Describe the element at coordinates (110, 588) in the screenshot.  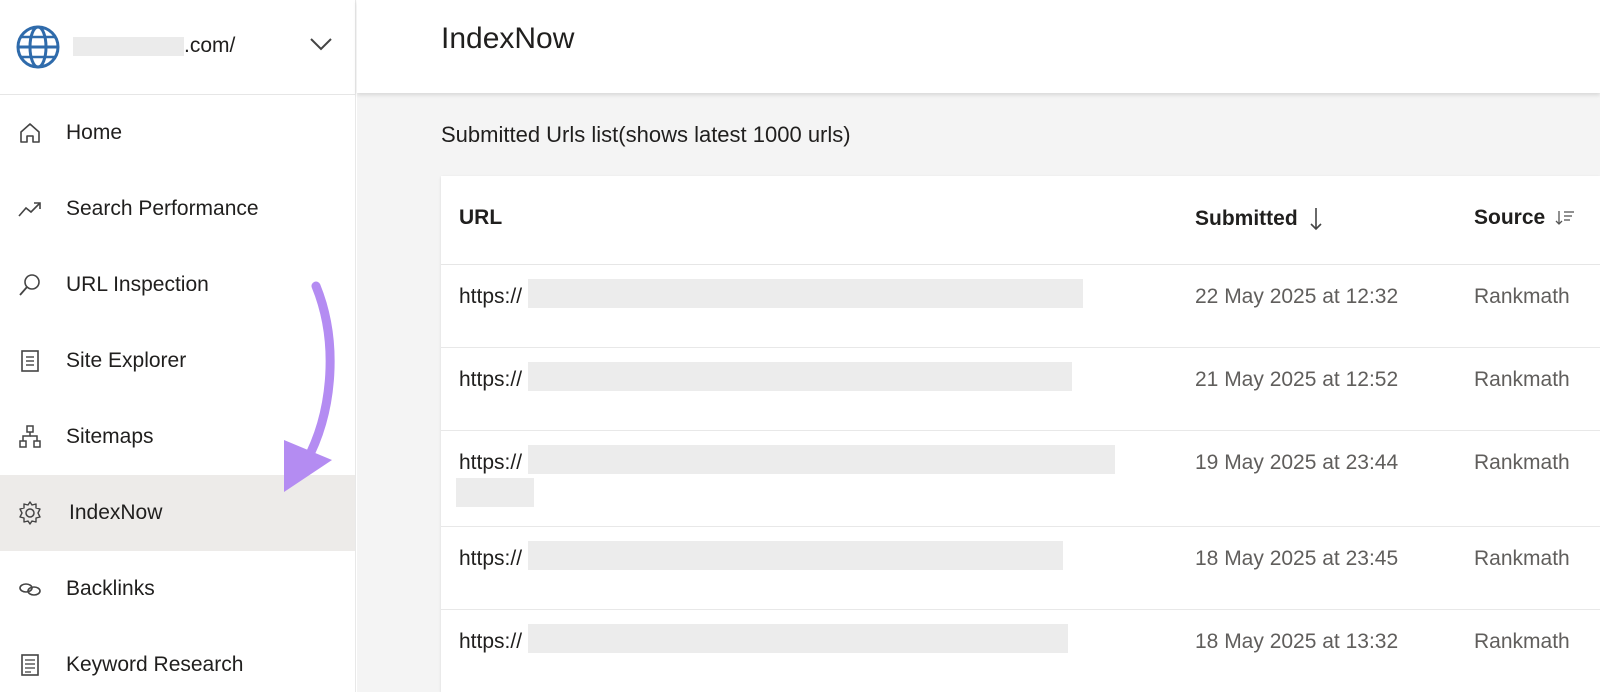
I see `sidebar-item-label: Backlinks` at that location.